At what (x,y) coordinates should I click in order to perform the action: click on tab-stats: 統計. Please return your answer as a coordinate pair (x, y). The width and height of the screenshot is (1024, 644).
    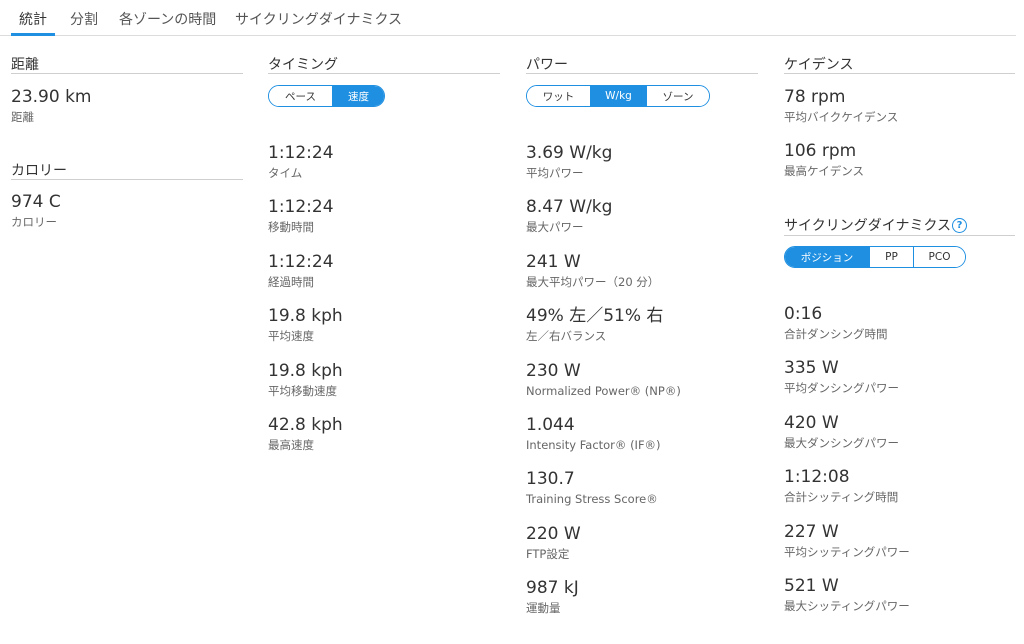
    Looking at the image, I should click on (33, 22).